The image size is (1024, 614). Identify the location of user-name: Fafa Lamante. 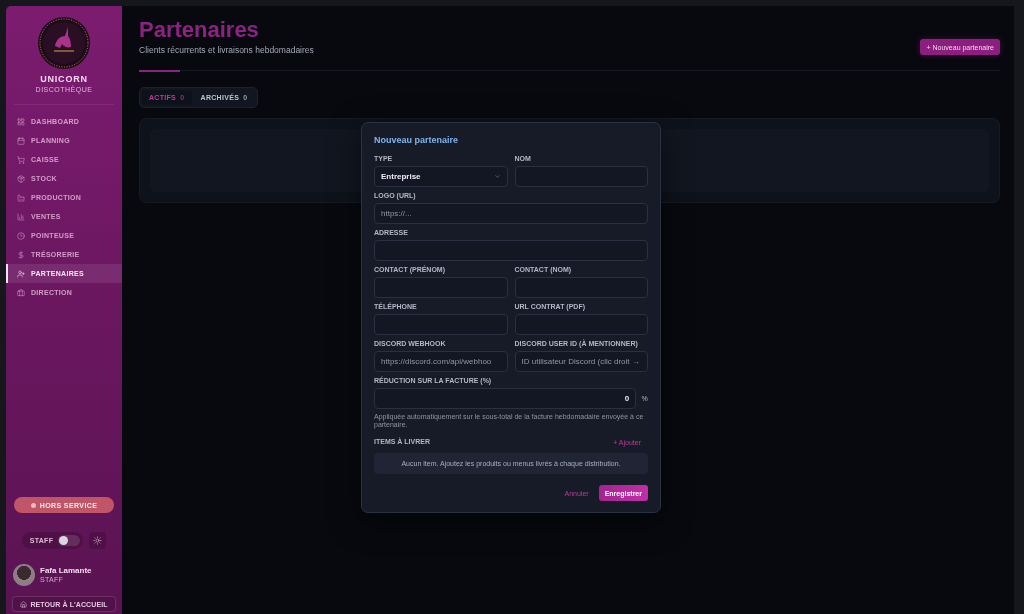
(66, 570).